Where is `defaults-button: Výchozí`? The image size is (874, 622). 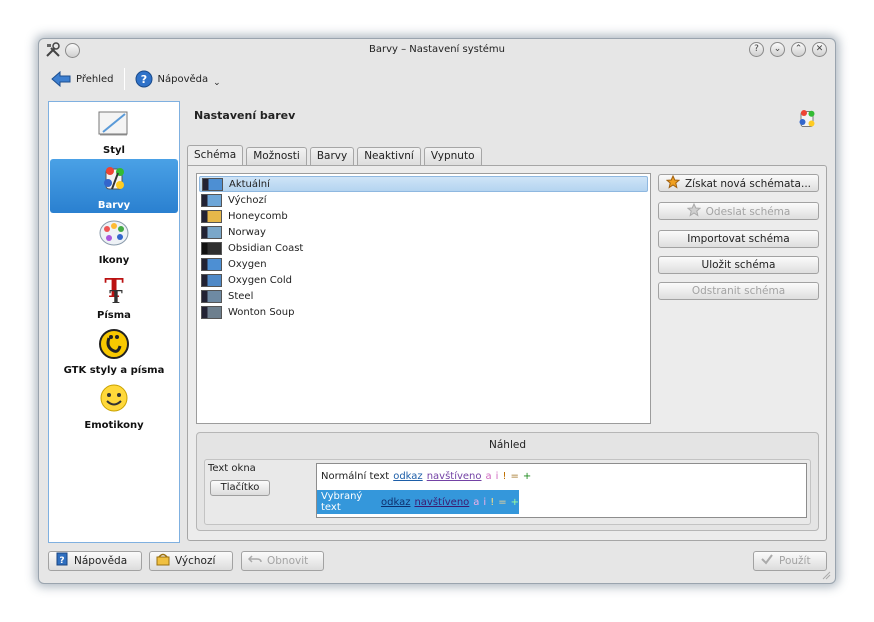 defaults-button: Výchozí is located at coordinates (191, 561).